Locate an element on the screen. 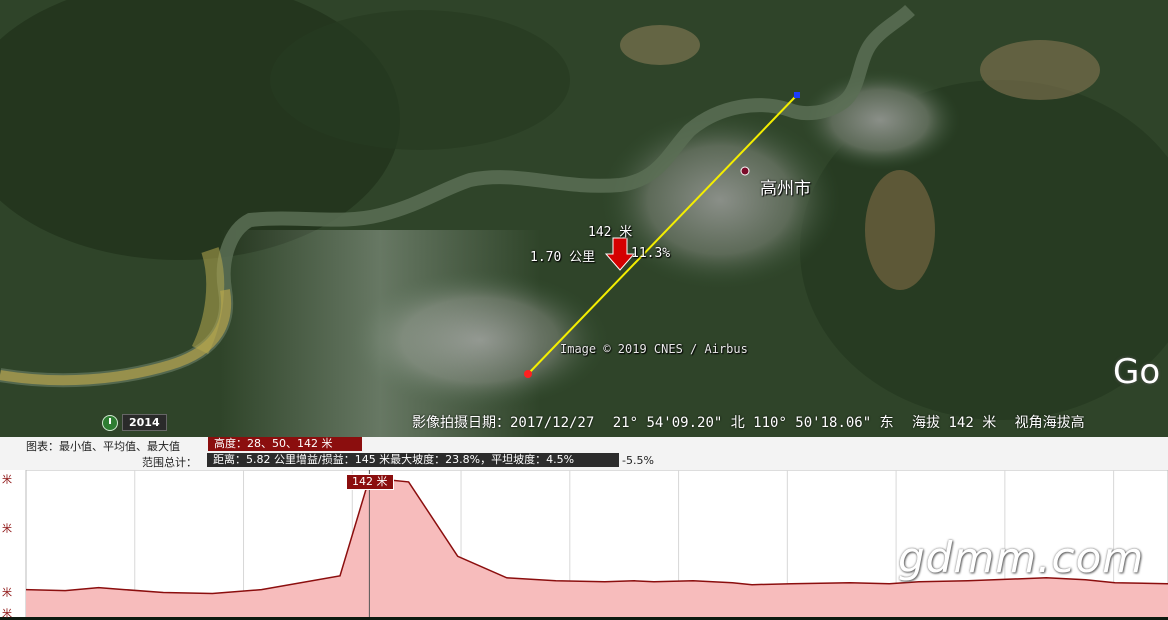 This screenshot has width=1168, height=620. imagery-year: 2014 is located at coordinates (144, 422).